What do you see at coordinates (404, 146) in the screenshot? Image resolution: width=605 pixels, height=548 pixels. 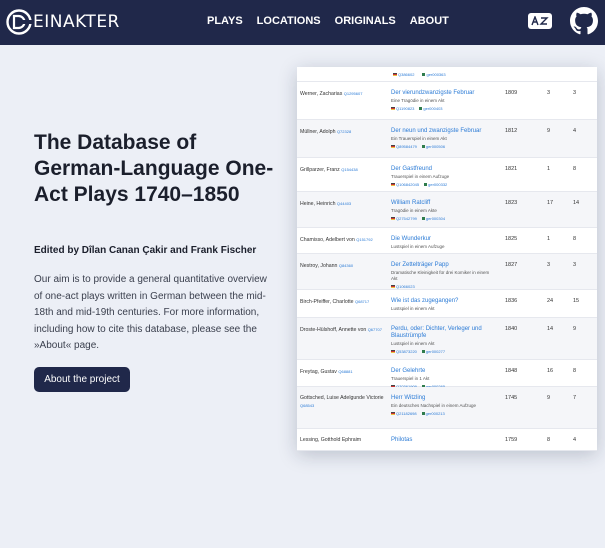 I see `wikidata-id: Q89584479` at bounding box center [404, 146].